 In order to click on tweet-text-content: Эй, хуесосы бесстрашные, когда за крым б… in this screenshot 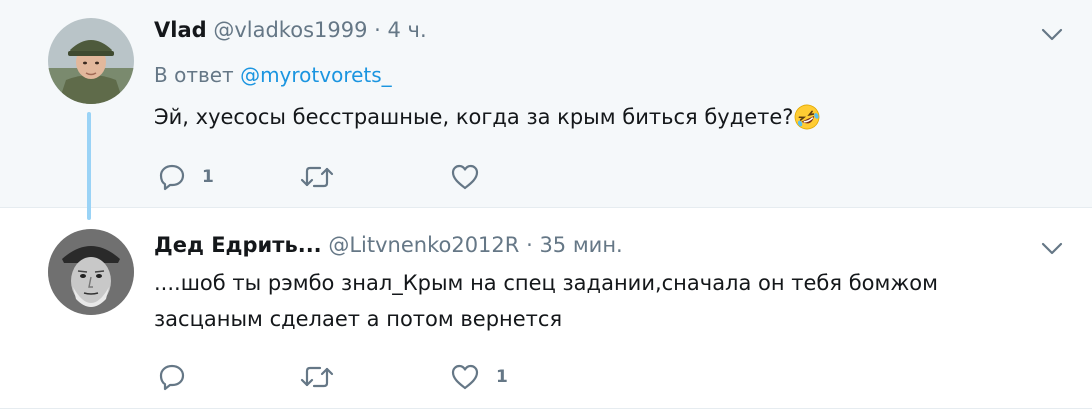, I will do `click(474, 117)`.